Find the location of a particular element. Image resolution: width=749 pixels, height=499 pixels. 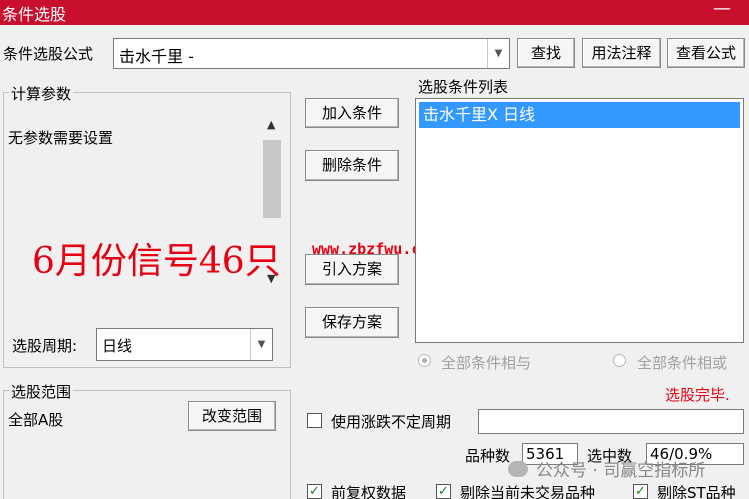

find-button: 查找 is located at coordinates (546, 53).